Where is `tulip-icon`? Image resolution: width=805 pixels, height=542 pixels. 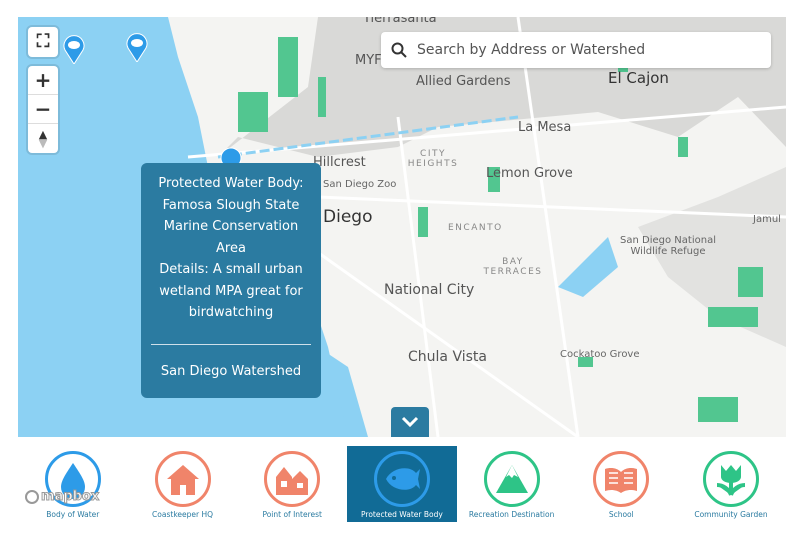 tulip-icon is located at coordinates (731, 480).